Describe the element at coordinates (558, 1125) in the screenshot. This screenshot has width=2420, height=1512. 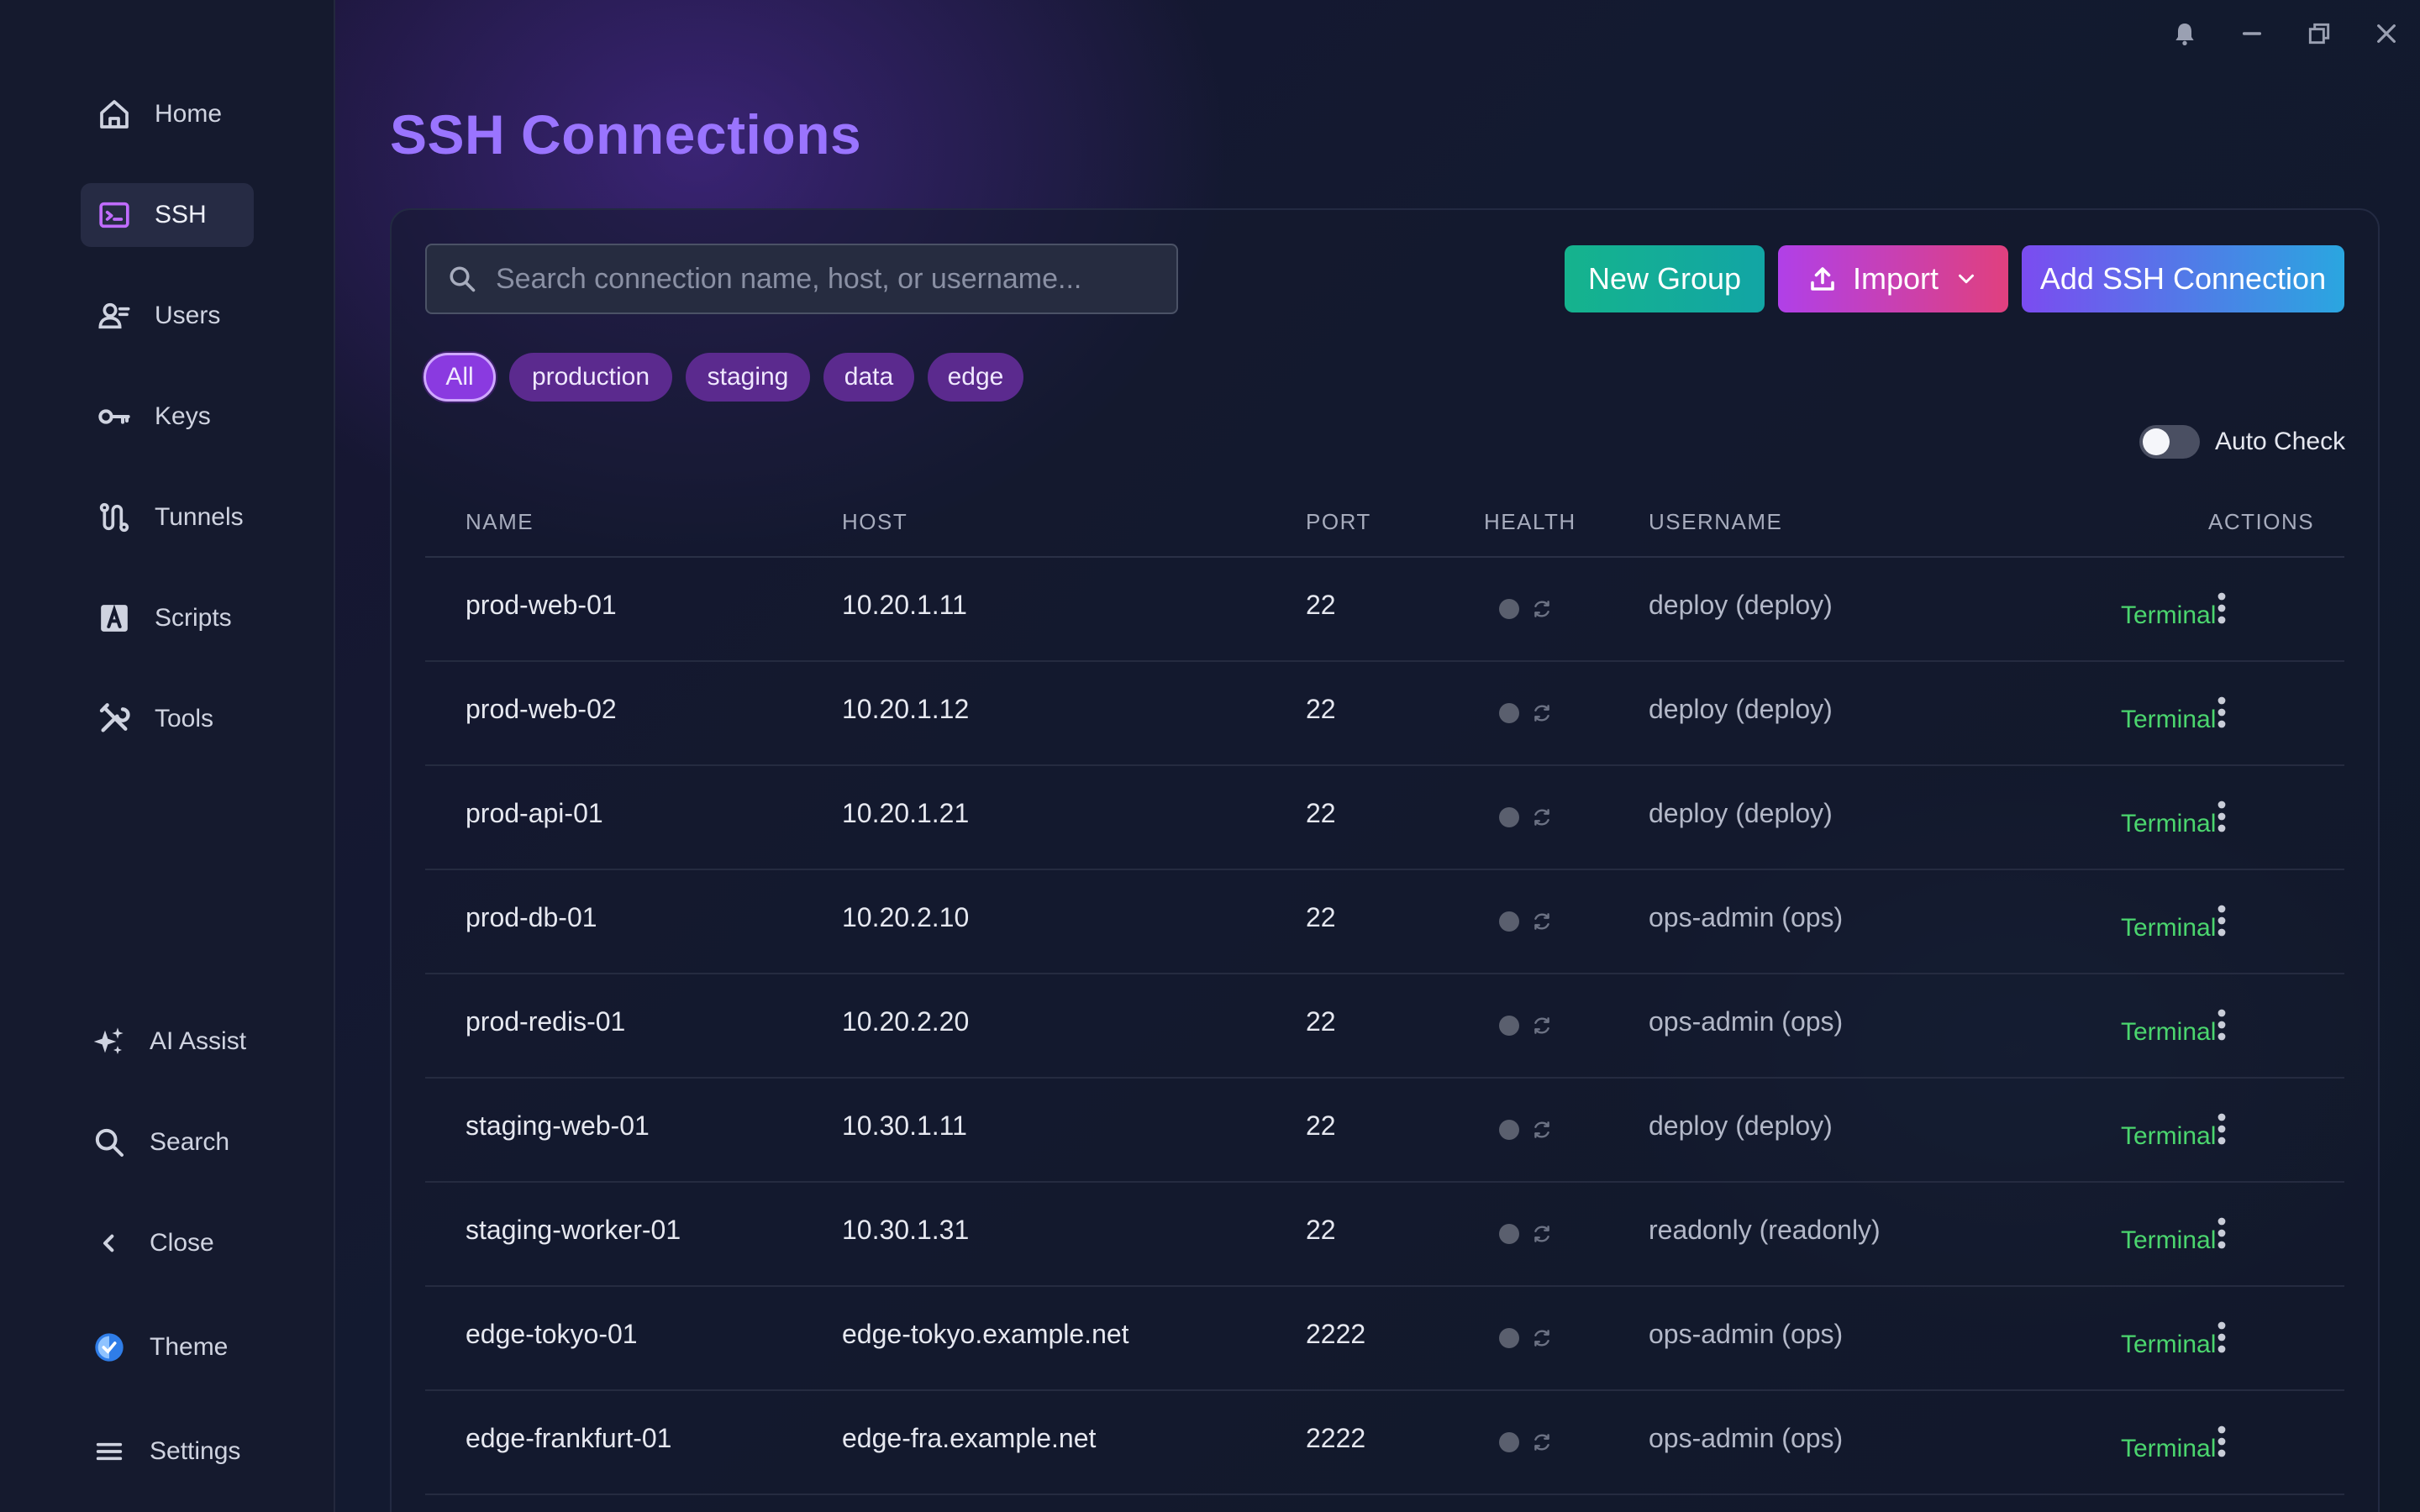
I see `connection-name: staging-web-01` at that location.